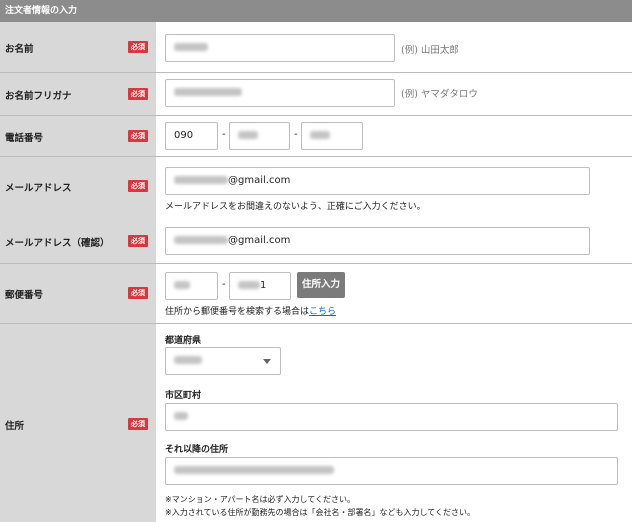 This screenshot has width=632, height=522. What do you see at coordinates (391, 417) in the screenshot?
I see `city-input` at bounding box center [391, 417].